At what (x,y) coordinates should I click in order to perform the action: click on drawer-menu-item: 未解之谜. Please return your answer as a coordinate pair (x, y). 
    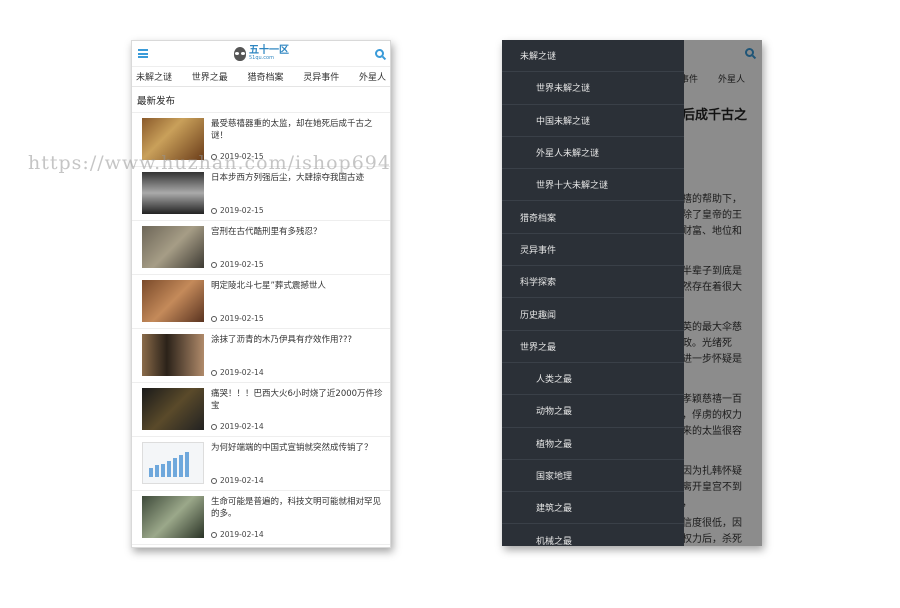
    Looking at the image, I should click on (593, 56).